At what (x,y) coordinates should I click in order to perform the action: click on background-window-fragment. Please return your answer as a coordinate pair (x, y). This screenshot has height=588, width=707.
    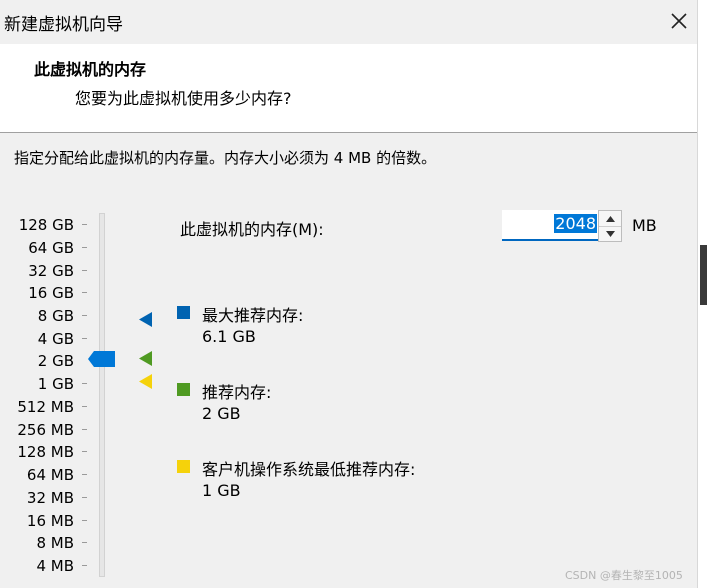
    Looking at the image, I should click on (703, 275).